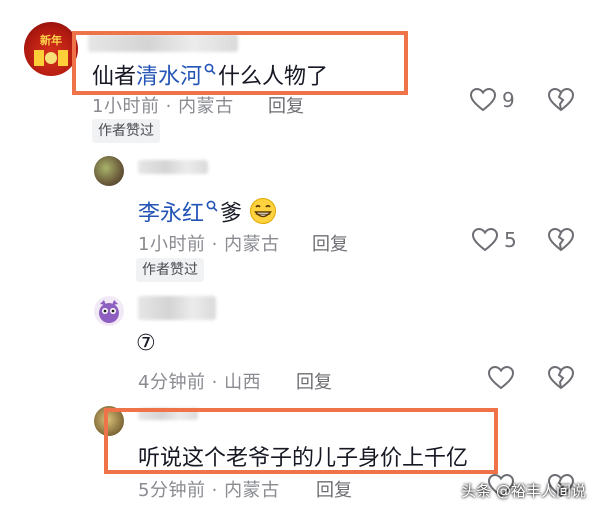 The image size is (600, 515). I want to click on comment-text: ⑦, so click(146, 343).